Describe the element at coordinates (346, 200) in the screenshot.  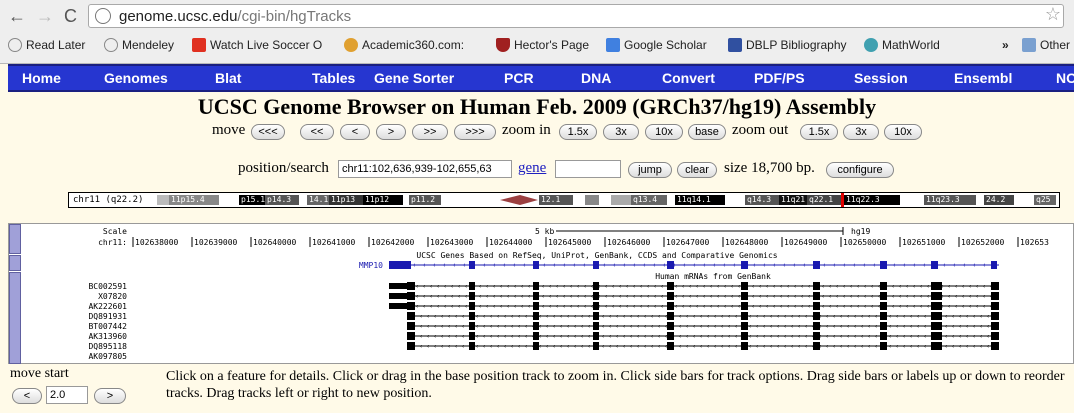
I see `ideogram-band: 11p13` at that location.